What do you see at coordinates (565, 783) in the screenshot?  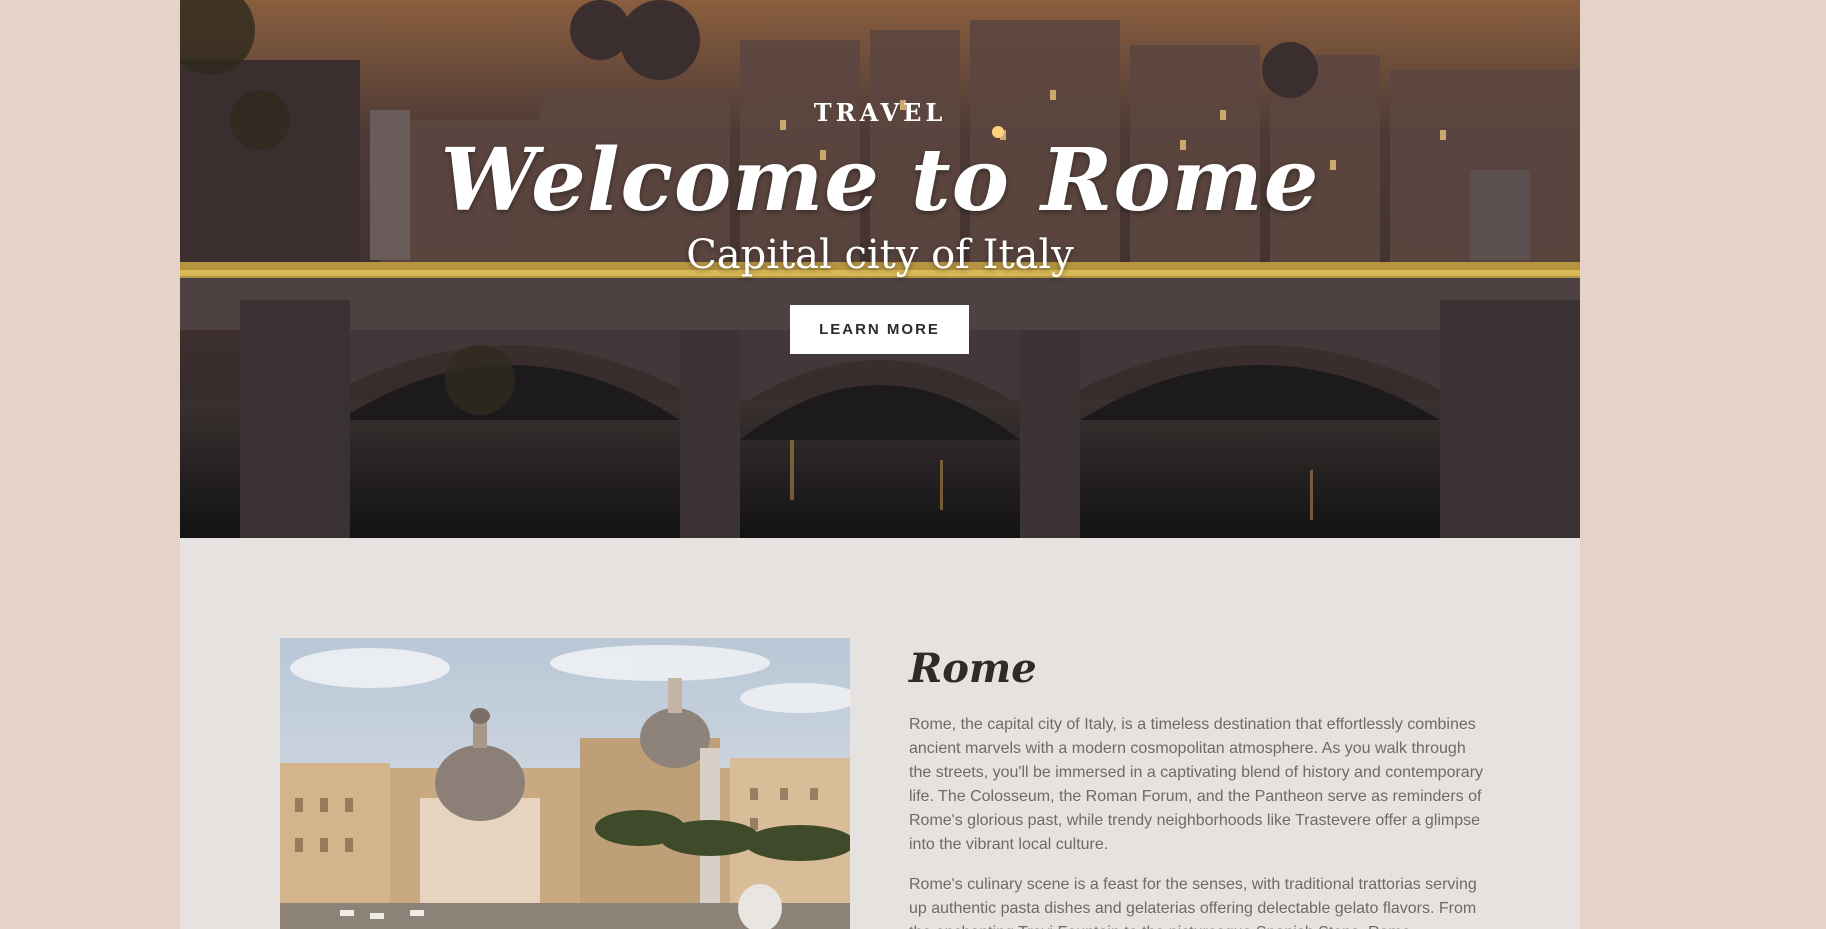 I see `rome-photo` at bounding box center [565, 783].